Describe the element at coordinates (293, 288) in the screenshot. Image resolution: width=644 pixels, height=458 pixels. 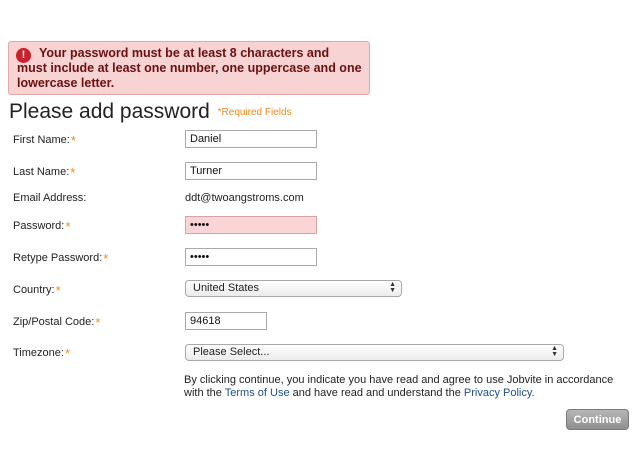
I see `country-select: United States ▲ ▼` at that location.